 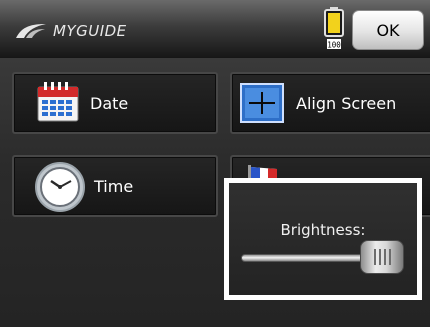 I want to click on align-screen-label: Align Screen, so click(x=346, y=103).